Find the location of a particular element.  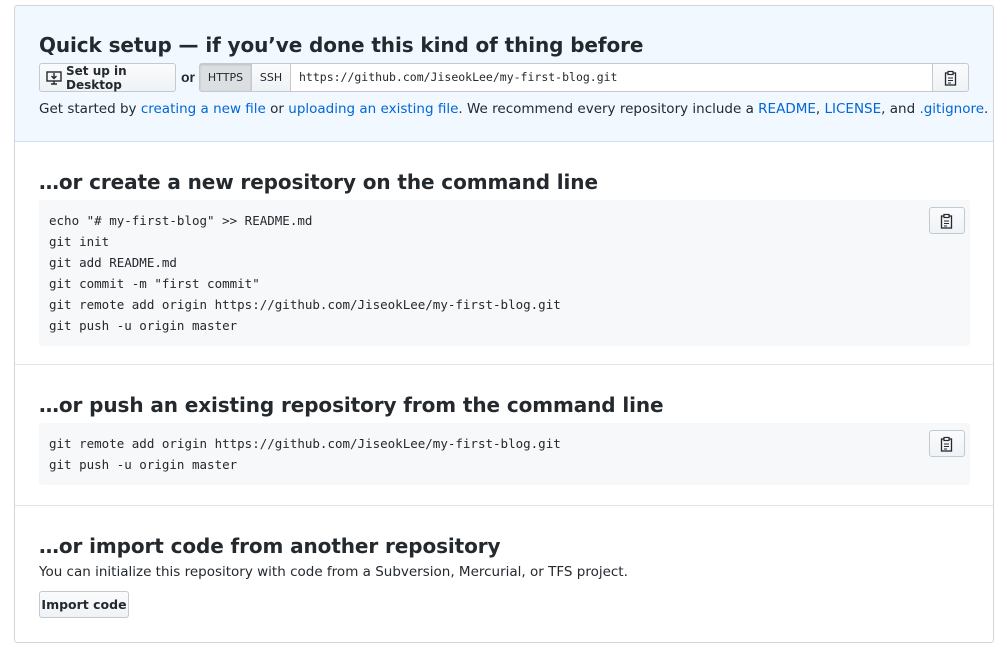

https-toggle: HTTPS is located at coordinates (225, 77).